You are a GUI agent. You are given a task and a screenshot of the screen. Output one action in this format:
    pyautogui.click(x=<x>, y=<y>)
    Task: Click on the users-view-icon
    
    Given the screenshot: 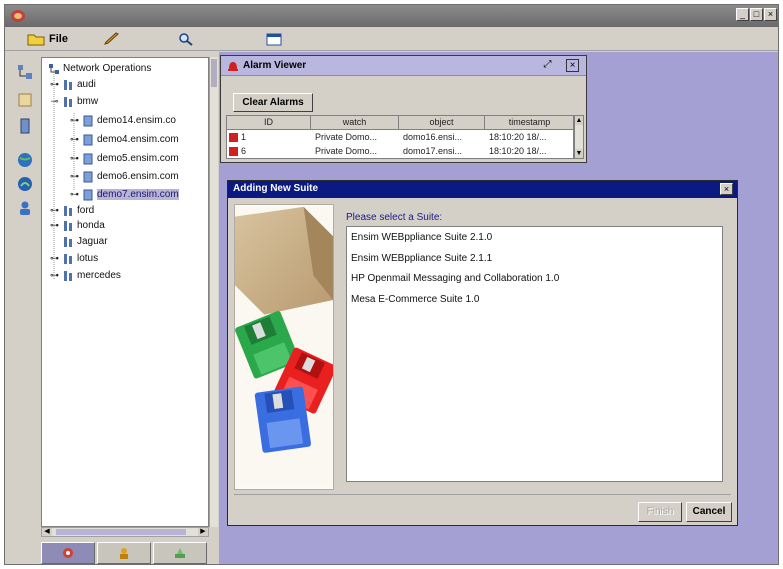 What is the action you would take?
    pyautogui.click(x=124, y=553)
    